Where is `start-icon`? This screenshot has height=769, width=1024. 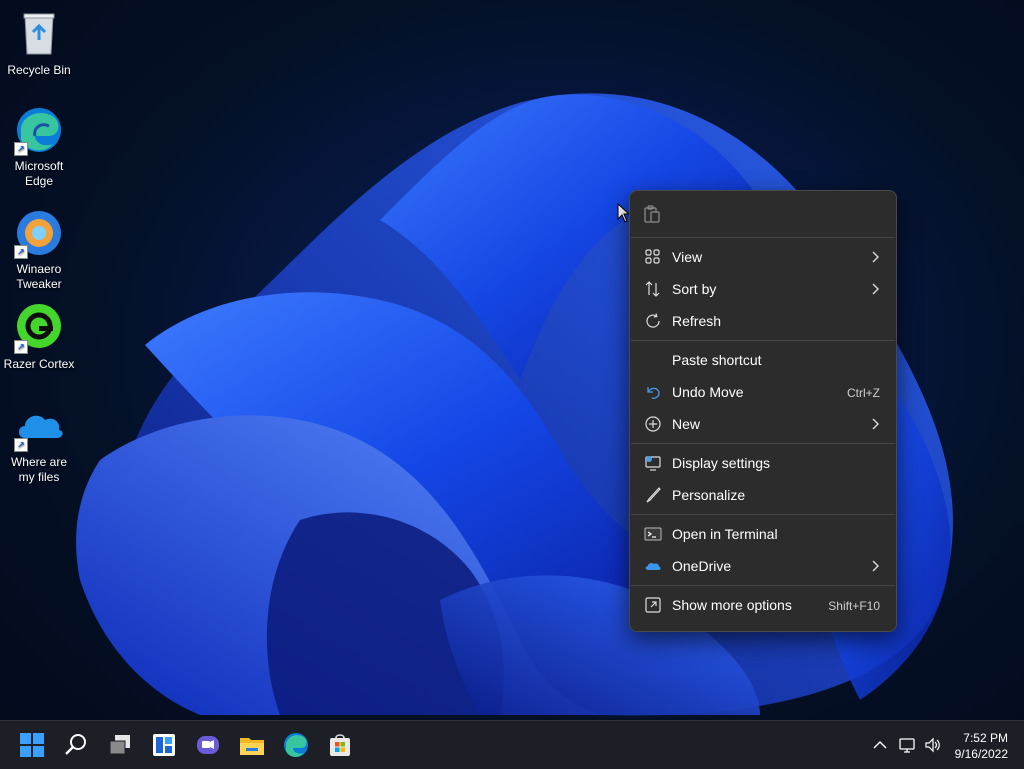
start-icon is located at coordinates (32, 745).